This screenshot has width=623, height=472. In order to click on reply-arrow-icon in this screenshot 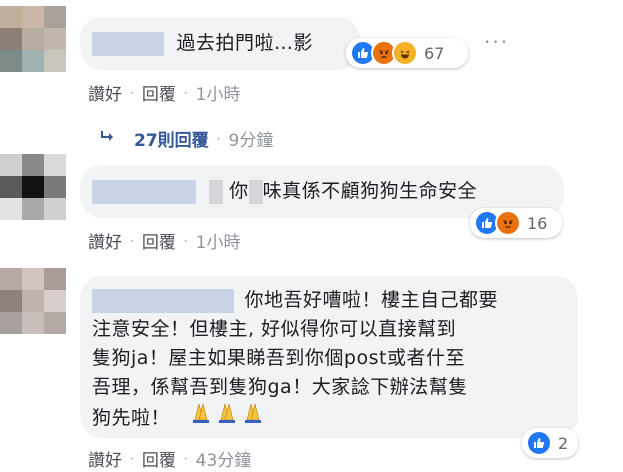, I will do `click(108, 139)`.